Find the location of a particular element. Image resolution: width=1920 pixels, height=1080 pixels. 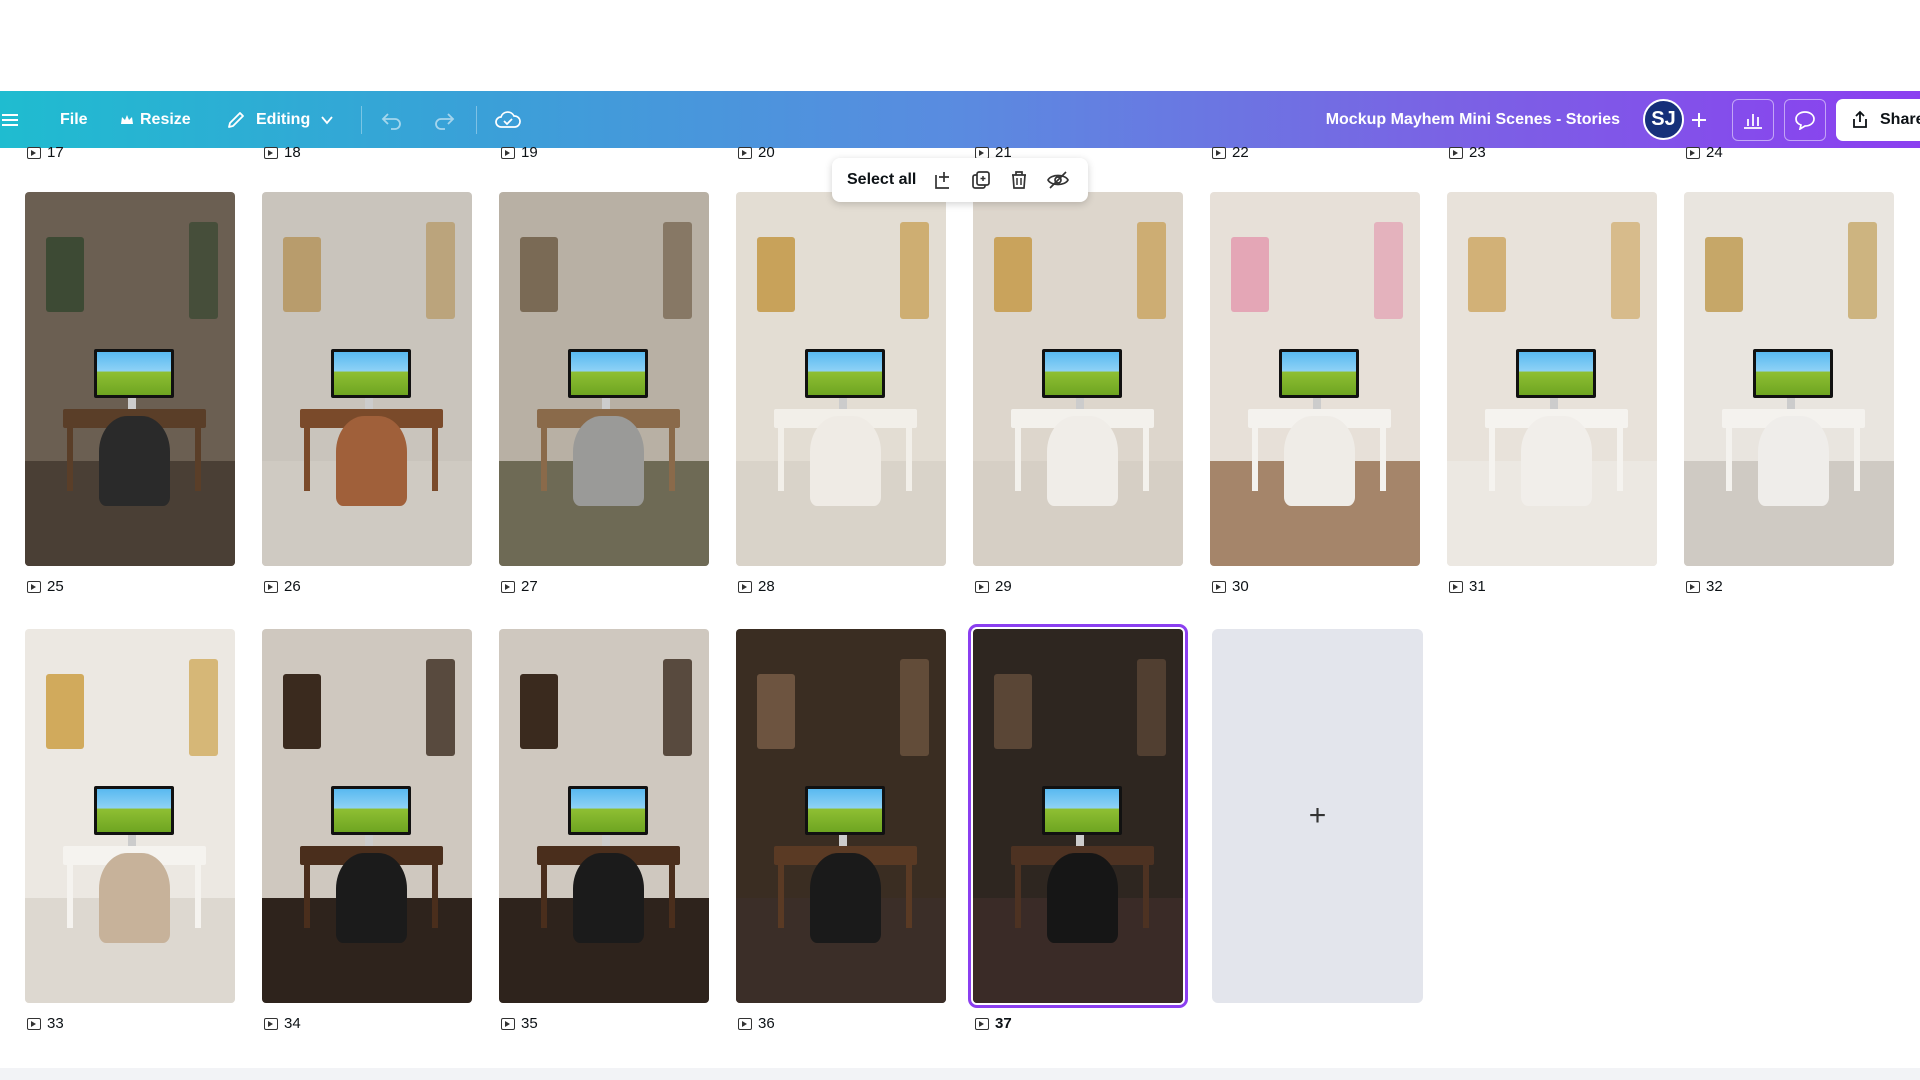

page-label: 32 is located at coordinates (1704, 586).